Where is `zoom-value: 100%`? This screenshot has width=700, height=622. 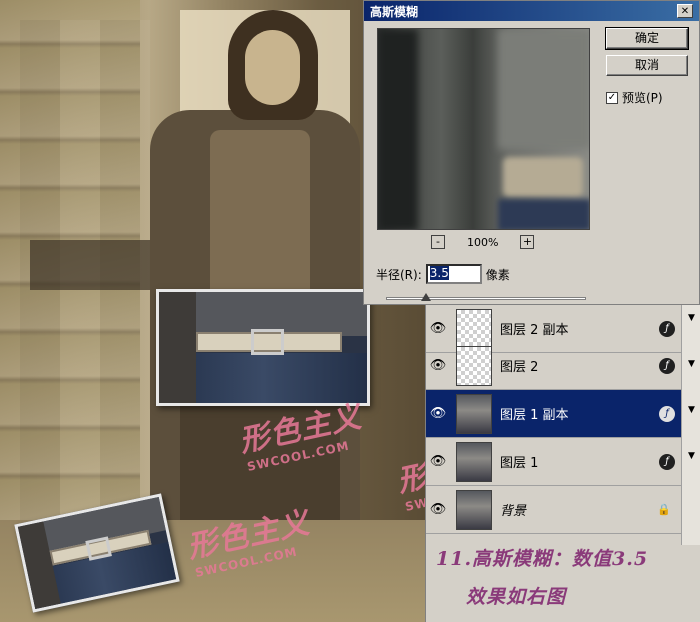
zoom-value: 100% is located at coordinates (483, 242).